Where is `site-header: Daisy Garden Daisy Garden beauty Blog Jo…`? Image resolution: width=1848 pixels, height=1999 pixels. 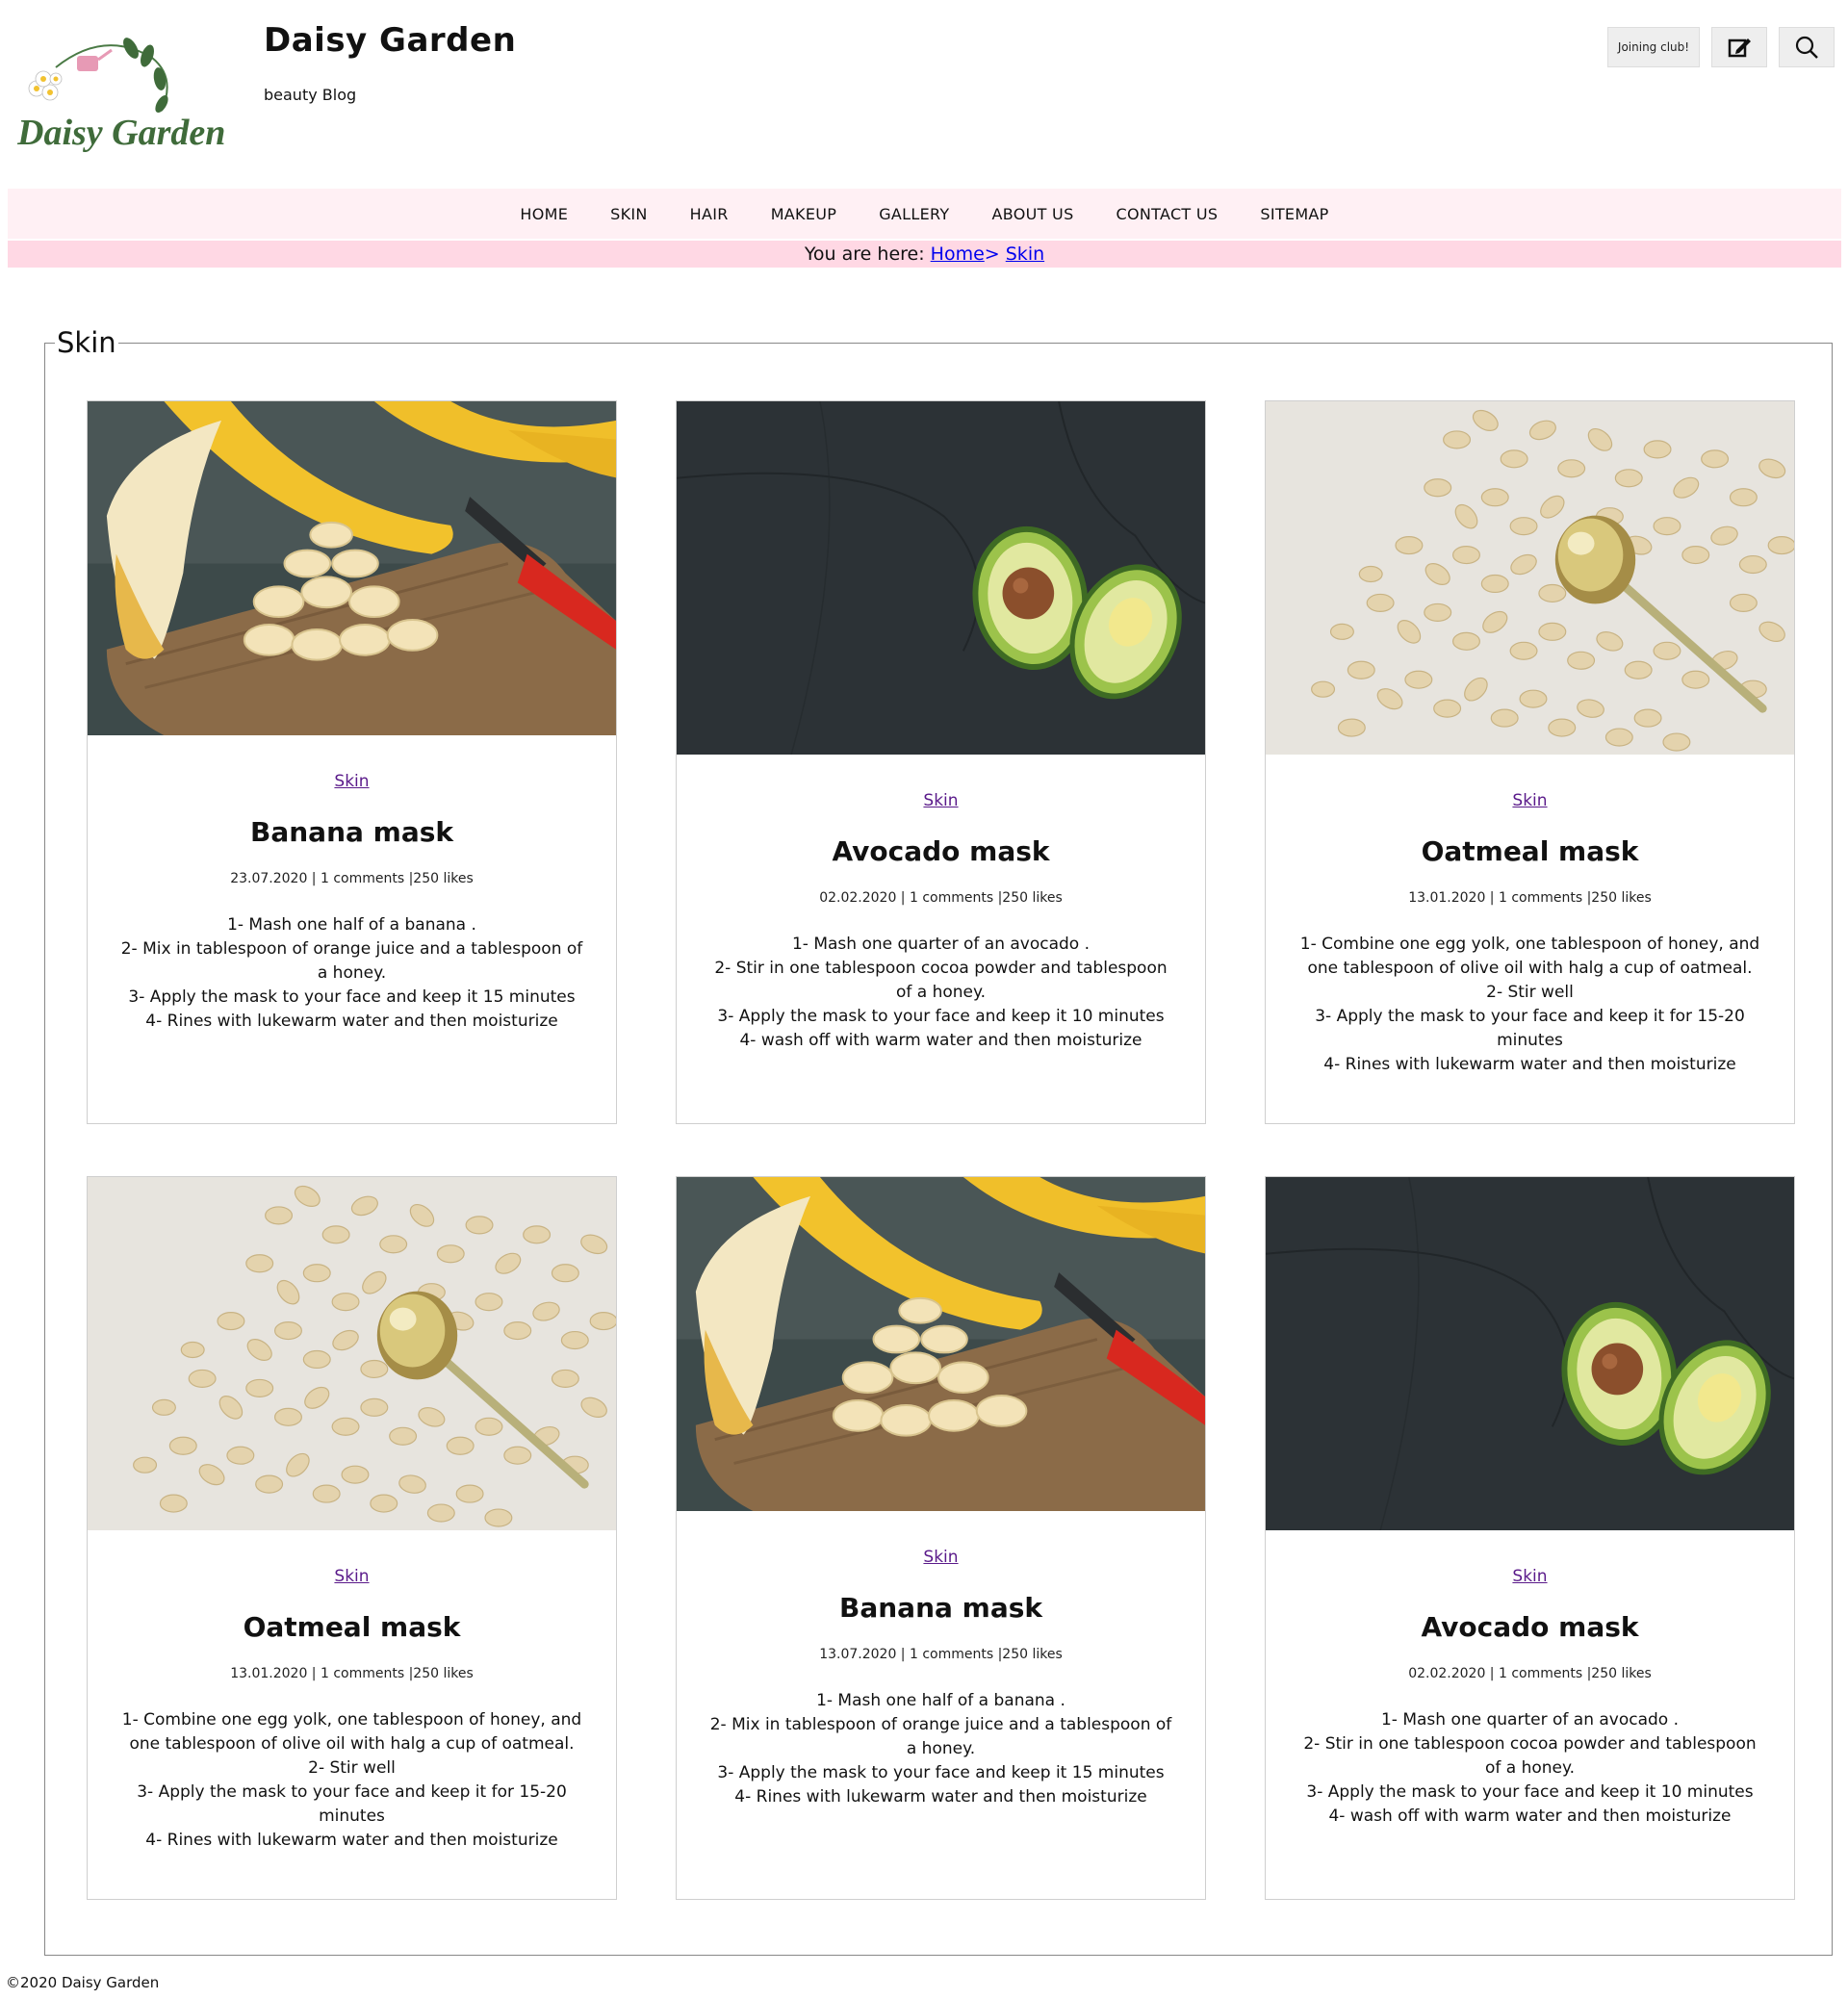
site-header: Daisy Garden Daisy Garden beauty Blog Jo… is located at coordinates (924, 94).